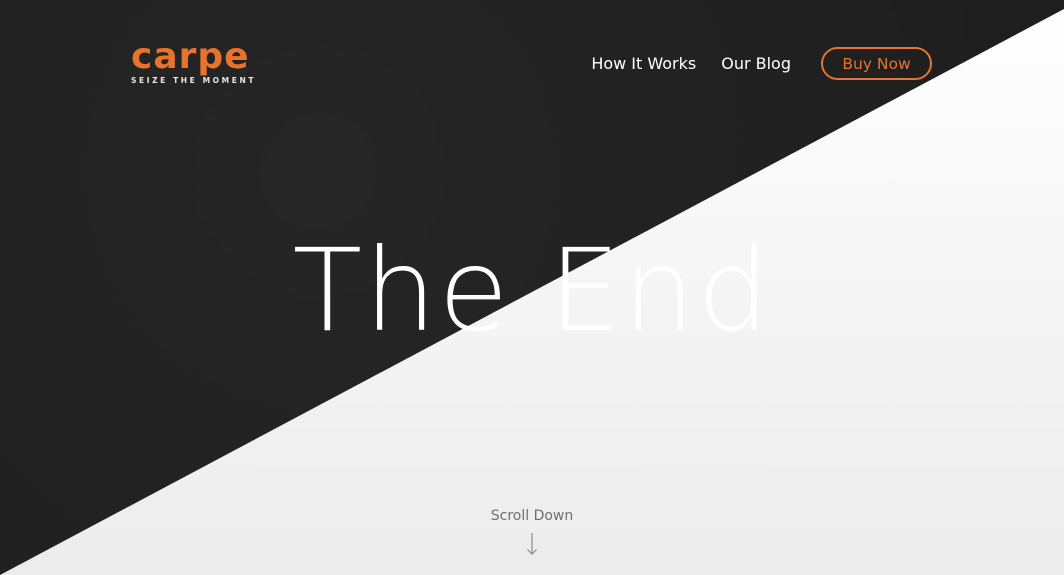  I want to click on logo-tagline: SEIZE THE MOMENT, so click(194, 80).